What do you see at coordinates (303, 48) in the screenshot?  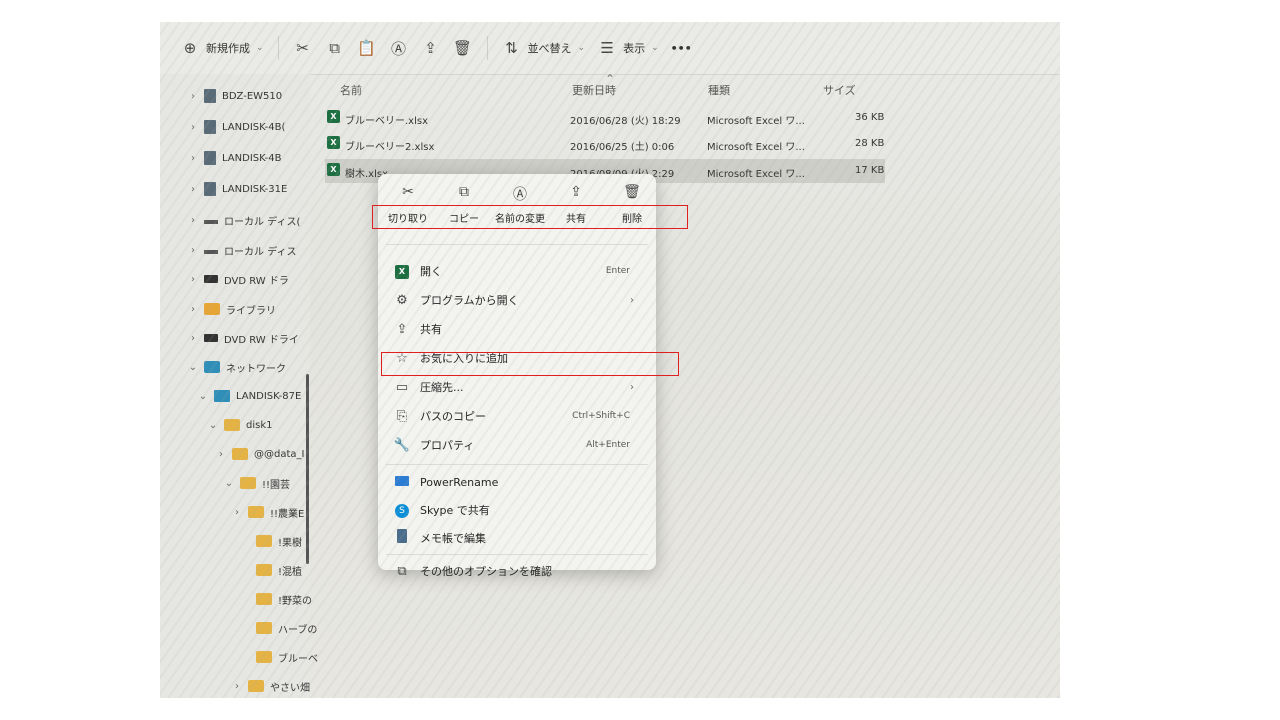 I see `cut-button: ✂` at bounding box center [303, 48].